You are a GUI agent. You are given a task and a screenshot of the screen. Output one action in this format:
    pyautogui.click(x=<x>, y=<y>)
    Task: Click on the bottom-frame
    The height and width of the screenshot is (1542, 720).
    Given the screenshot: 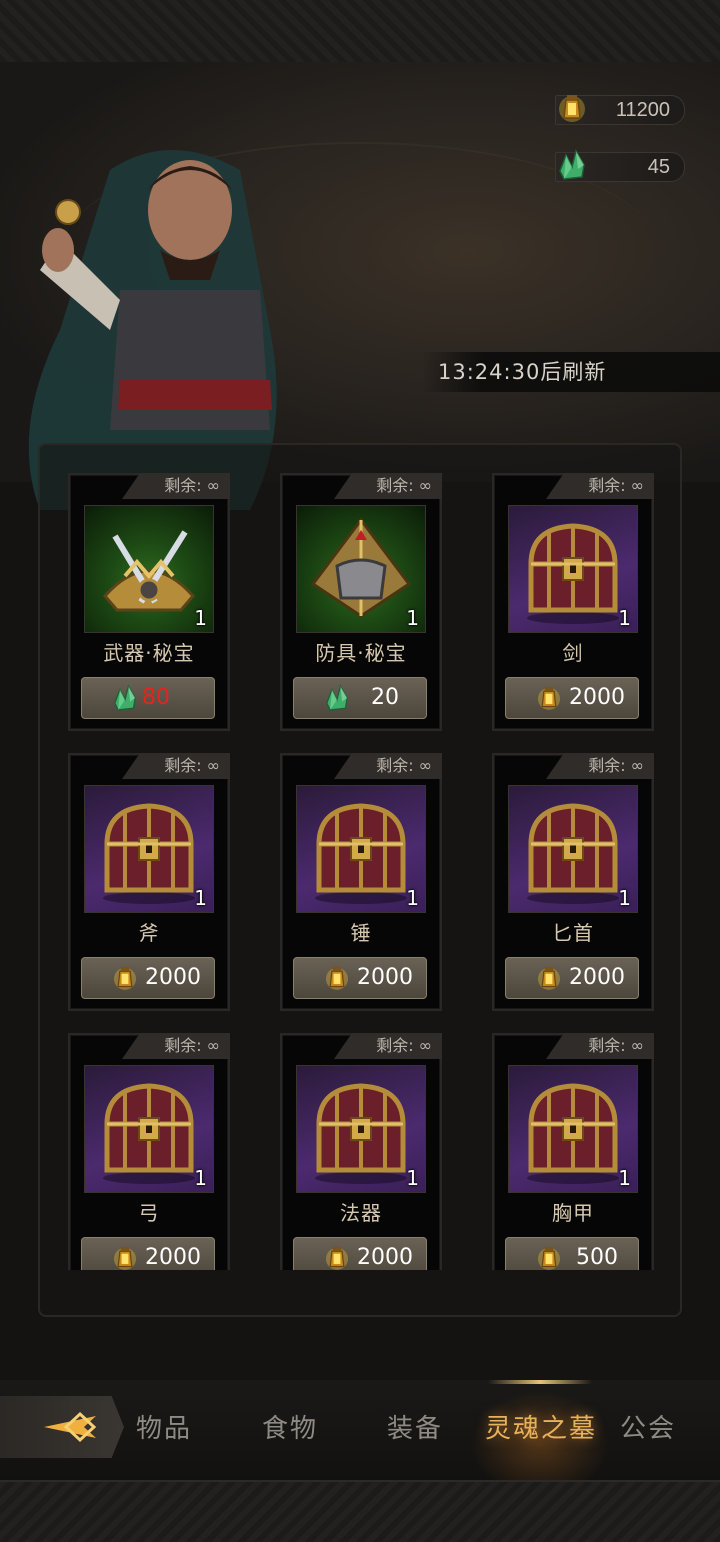 What is the action you would take?
    pyautogui.click(x=360, y=1511)
    